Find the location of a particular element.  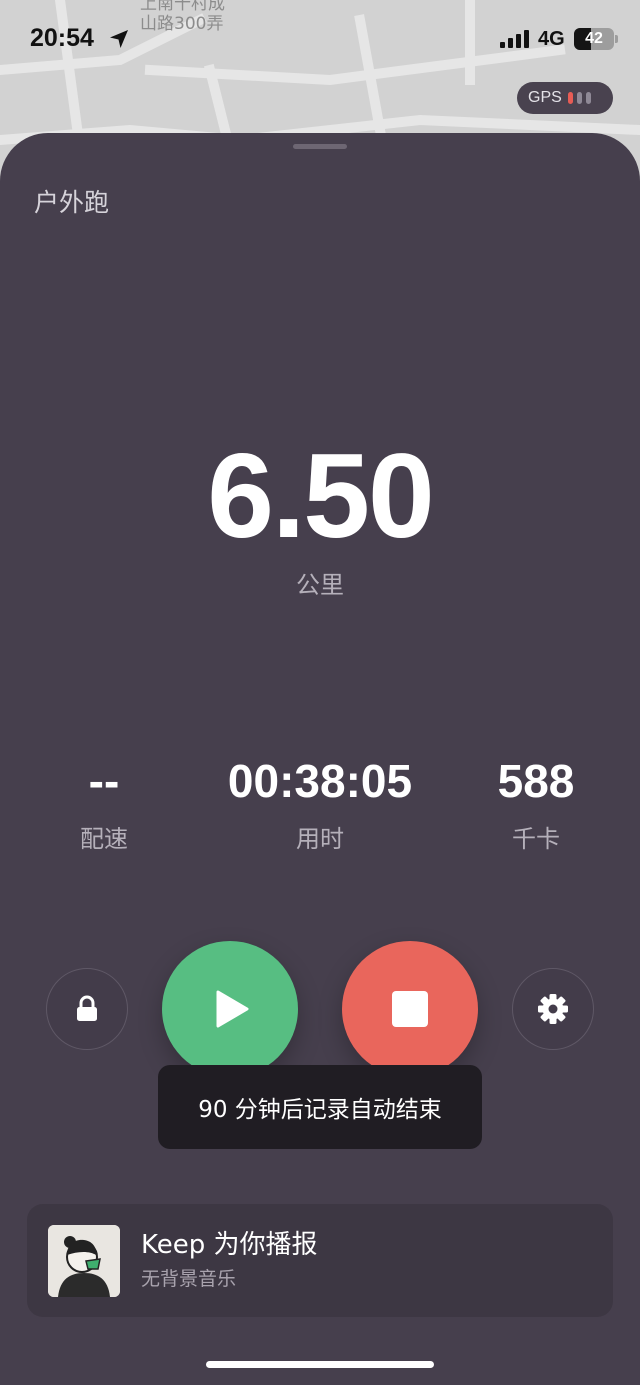

cellular-signal-icon is located at coordinates (514, 39).